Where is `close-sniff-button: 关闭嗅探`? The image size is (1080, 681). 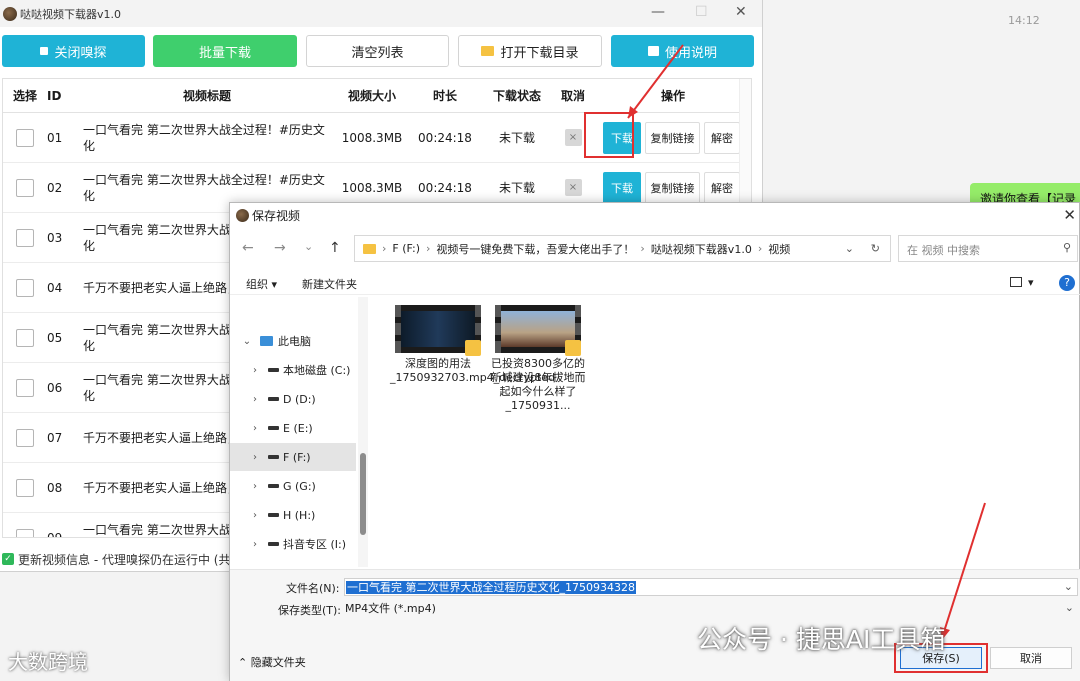 close-sniff-button: 关闭嗅探 is located at coordinates (73, 51).